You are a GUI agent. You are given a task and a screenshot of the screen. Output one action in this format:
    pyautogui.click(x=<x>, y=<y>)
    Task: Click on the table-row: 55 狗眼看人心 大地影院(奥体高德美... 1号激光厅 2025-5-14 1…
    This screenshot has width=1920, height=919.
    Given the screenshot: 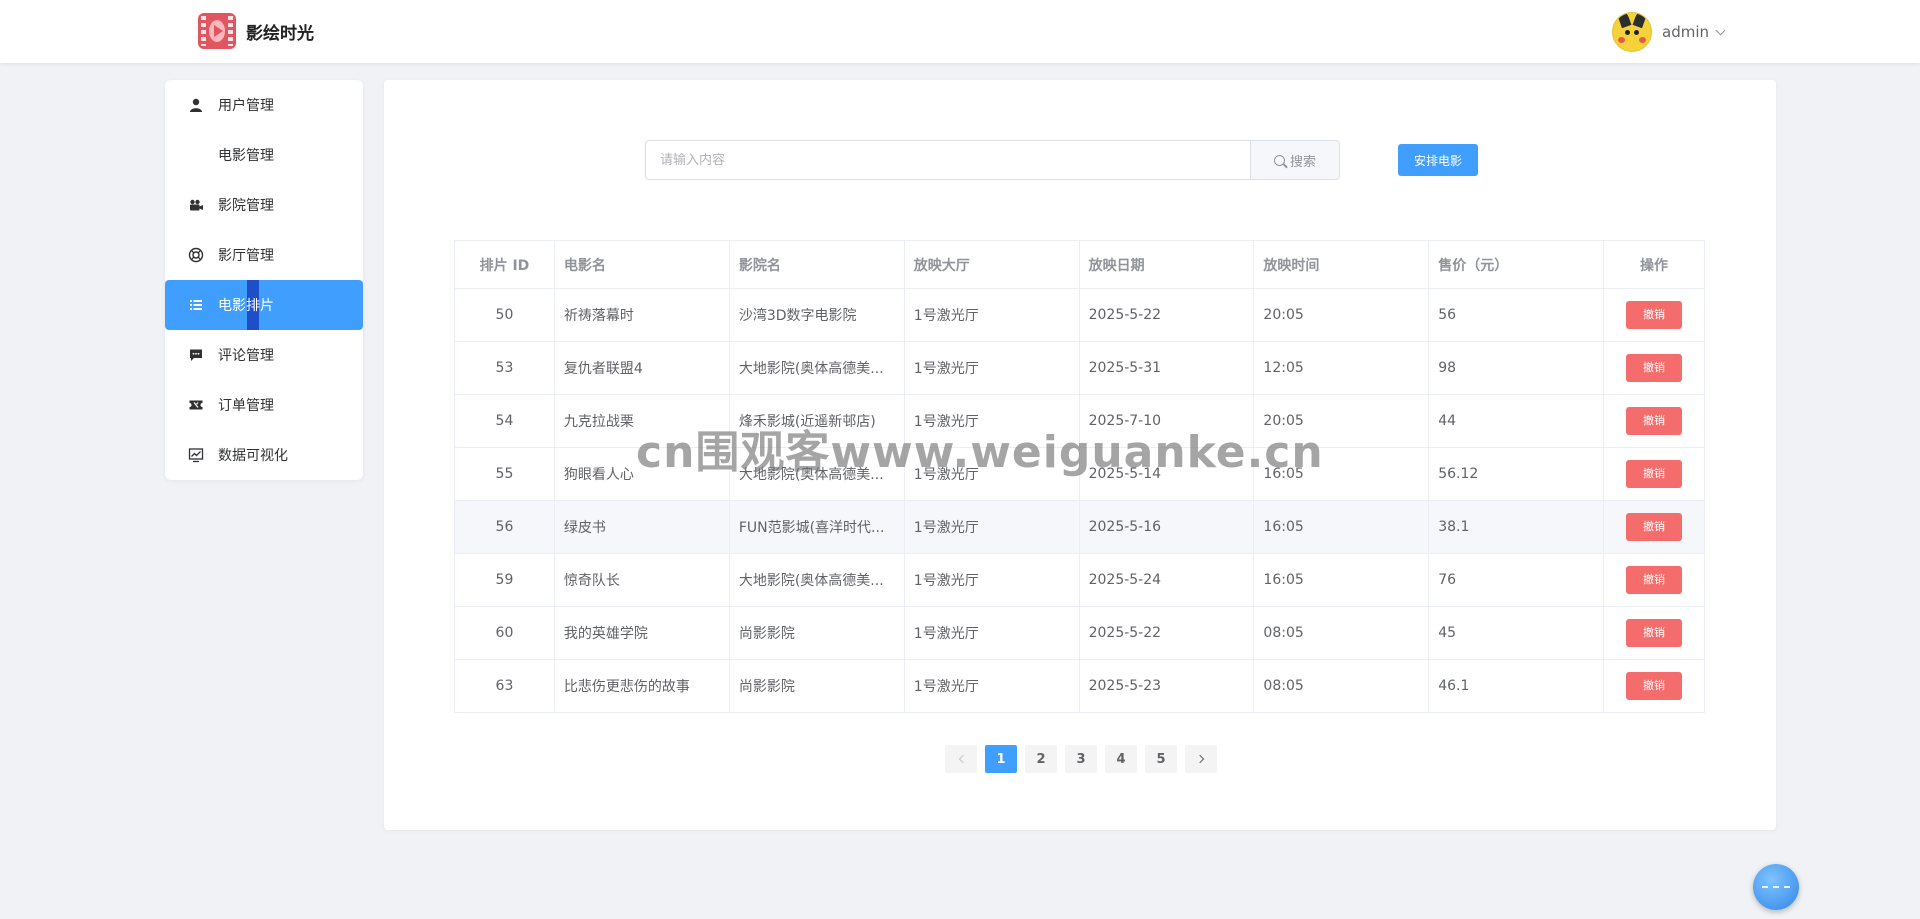 What is the action you would take?
    pyautogui.click(x=1079, y=474)
    